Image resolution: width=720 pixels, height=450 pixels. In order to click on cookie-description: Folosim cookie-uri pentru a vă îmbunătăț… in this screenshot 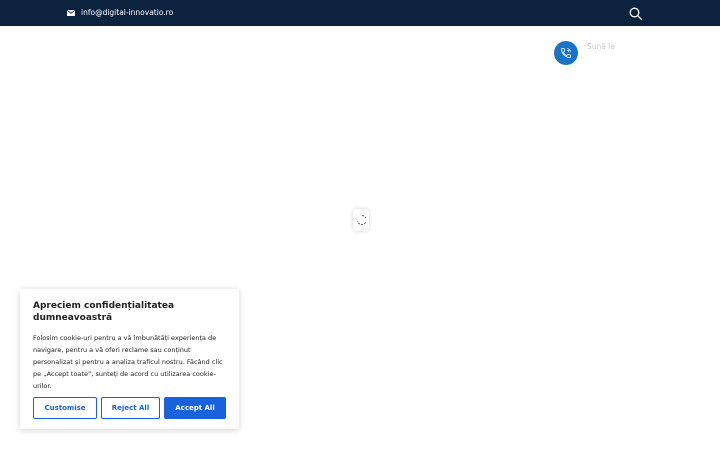, I will do `click(128, 362)`.